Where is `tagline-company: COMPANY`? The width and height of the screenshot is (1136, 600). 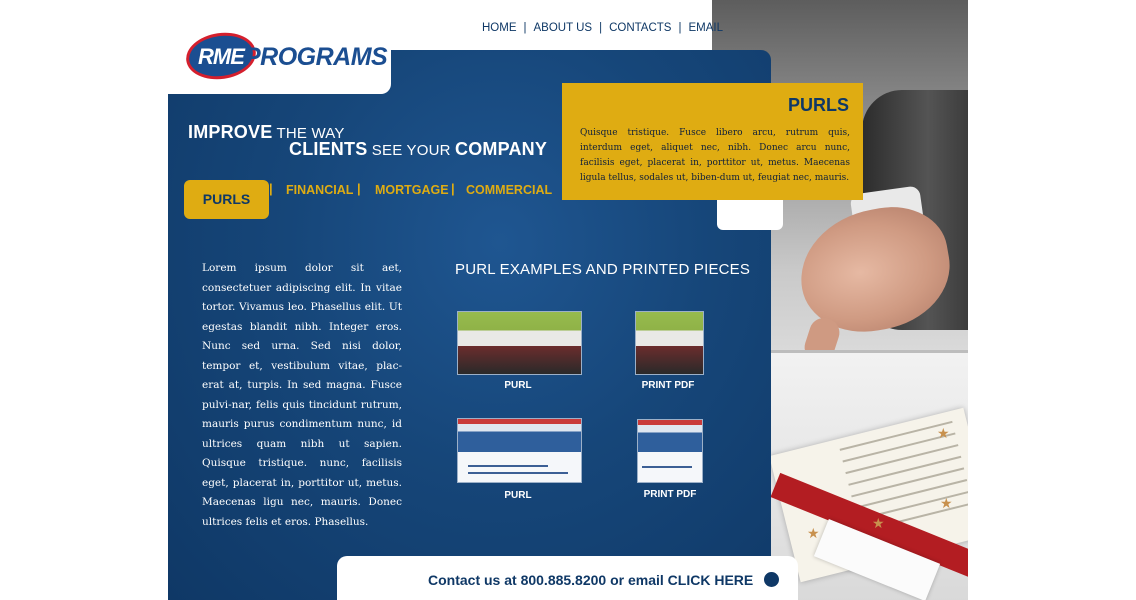
tagline-company: COMPANY is located at coordinates (501, 149).